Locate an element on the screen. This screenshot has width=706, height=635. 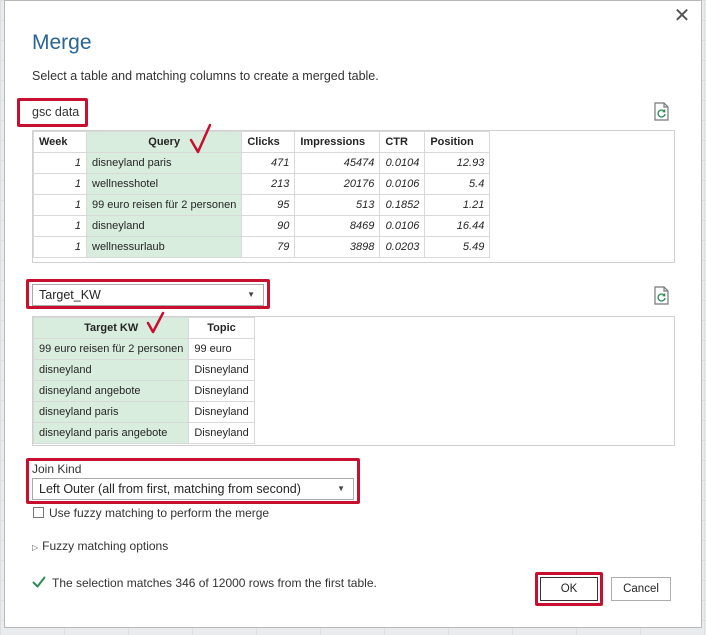
table-cell: 0.1852 is located at coordinates (402, 205).